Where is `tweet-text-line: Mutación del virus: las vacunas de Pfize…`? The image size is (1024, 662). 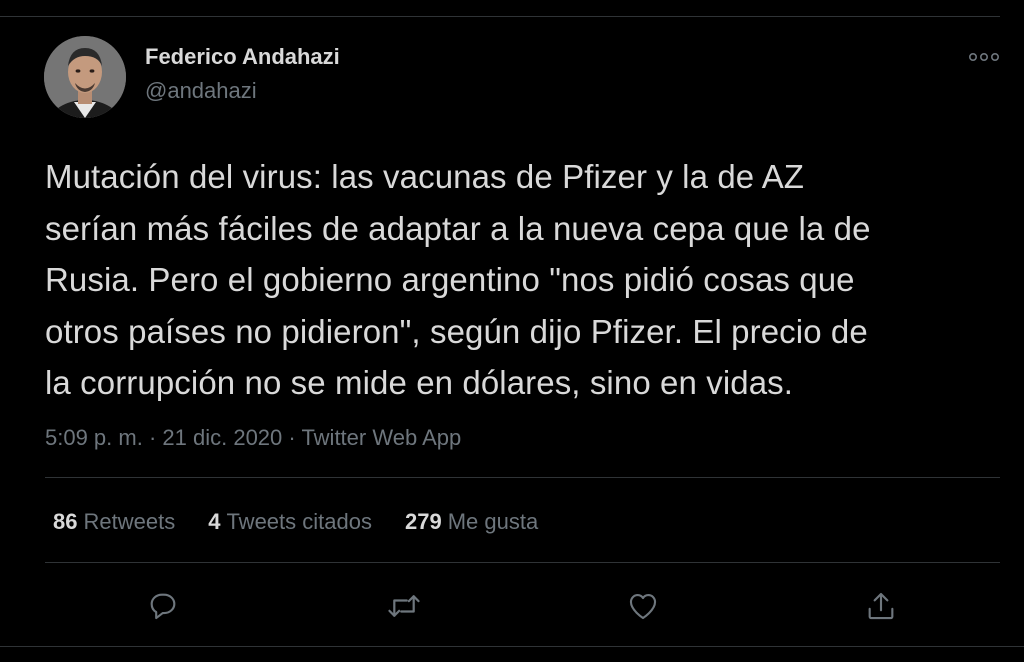 tweet-text-line: Mutación del virus: las vacunas de Pfize… is located at coordinates (425, 176).